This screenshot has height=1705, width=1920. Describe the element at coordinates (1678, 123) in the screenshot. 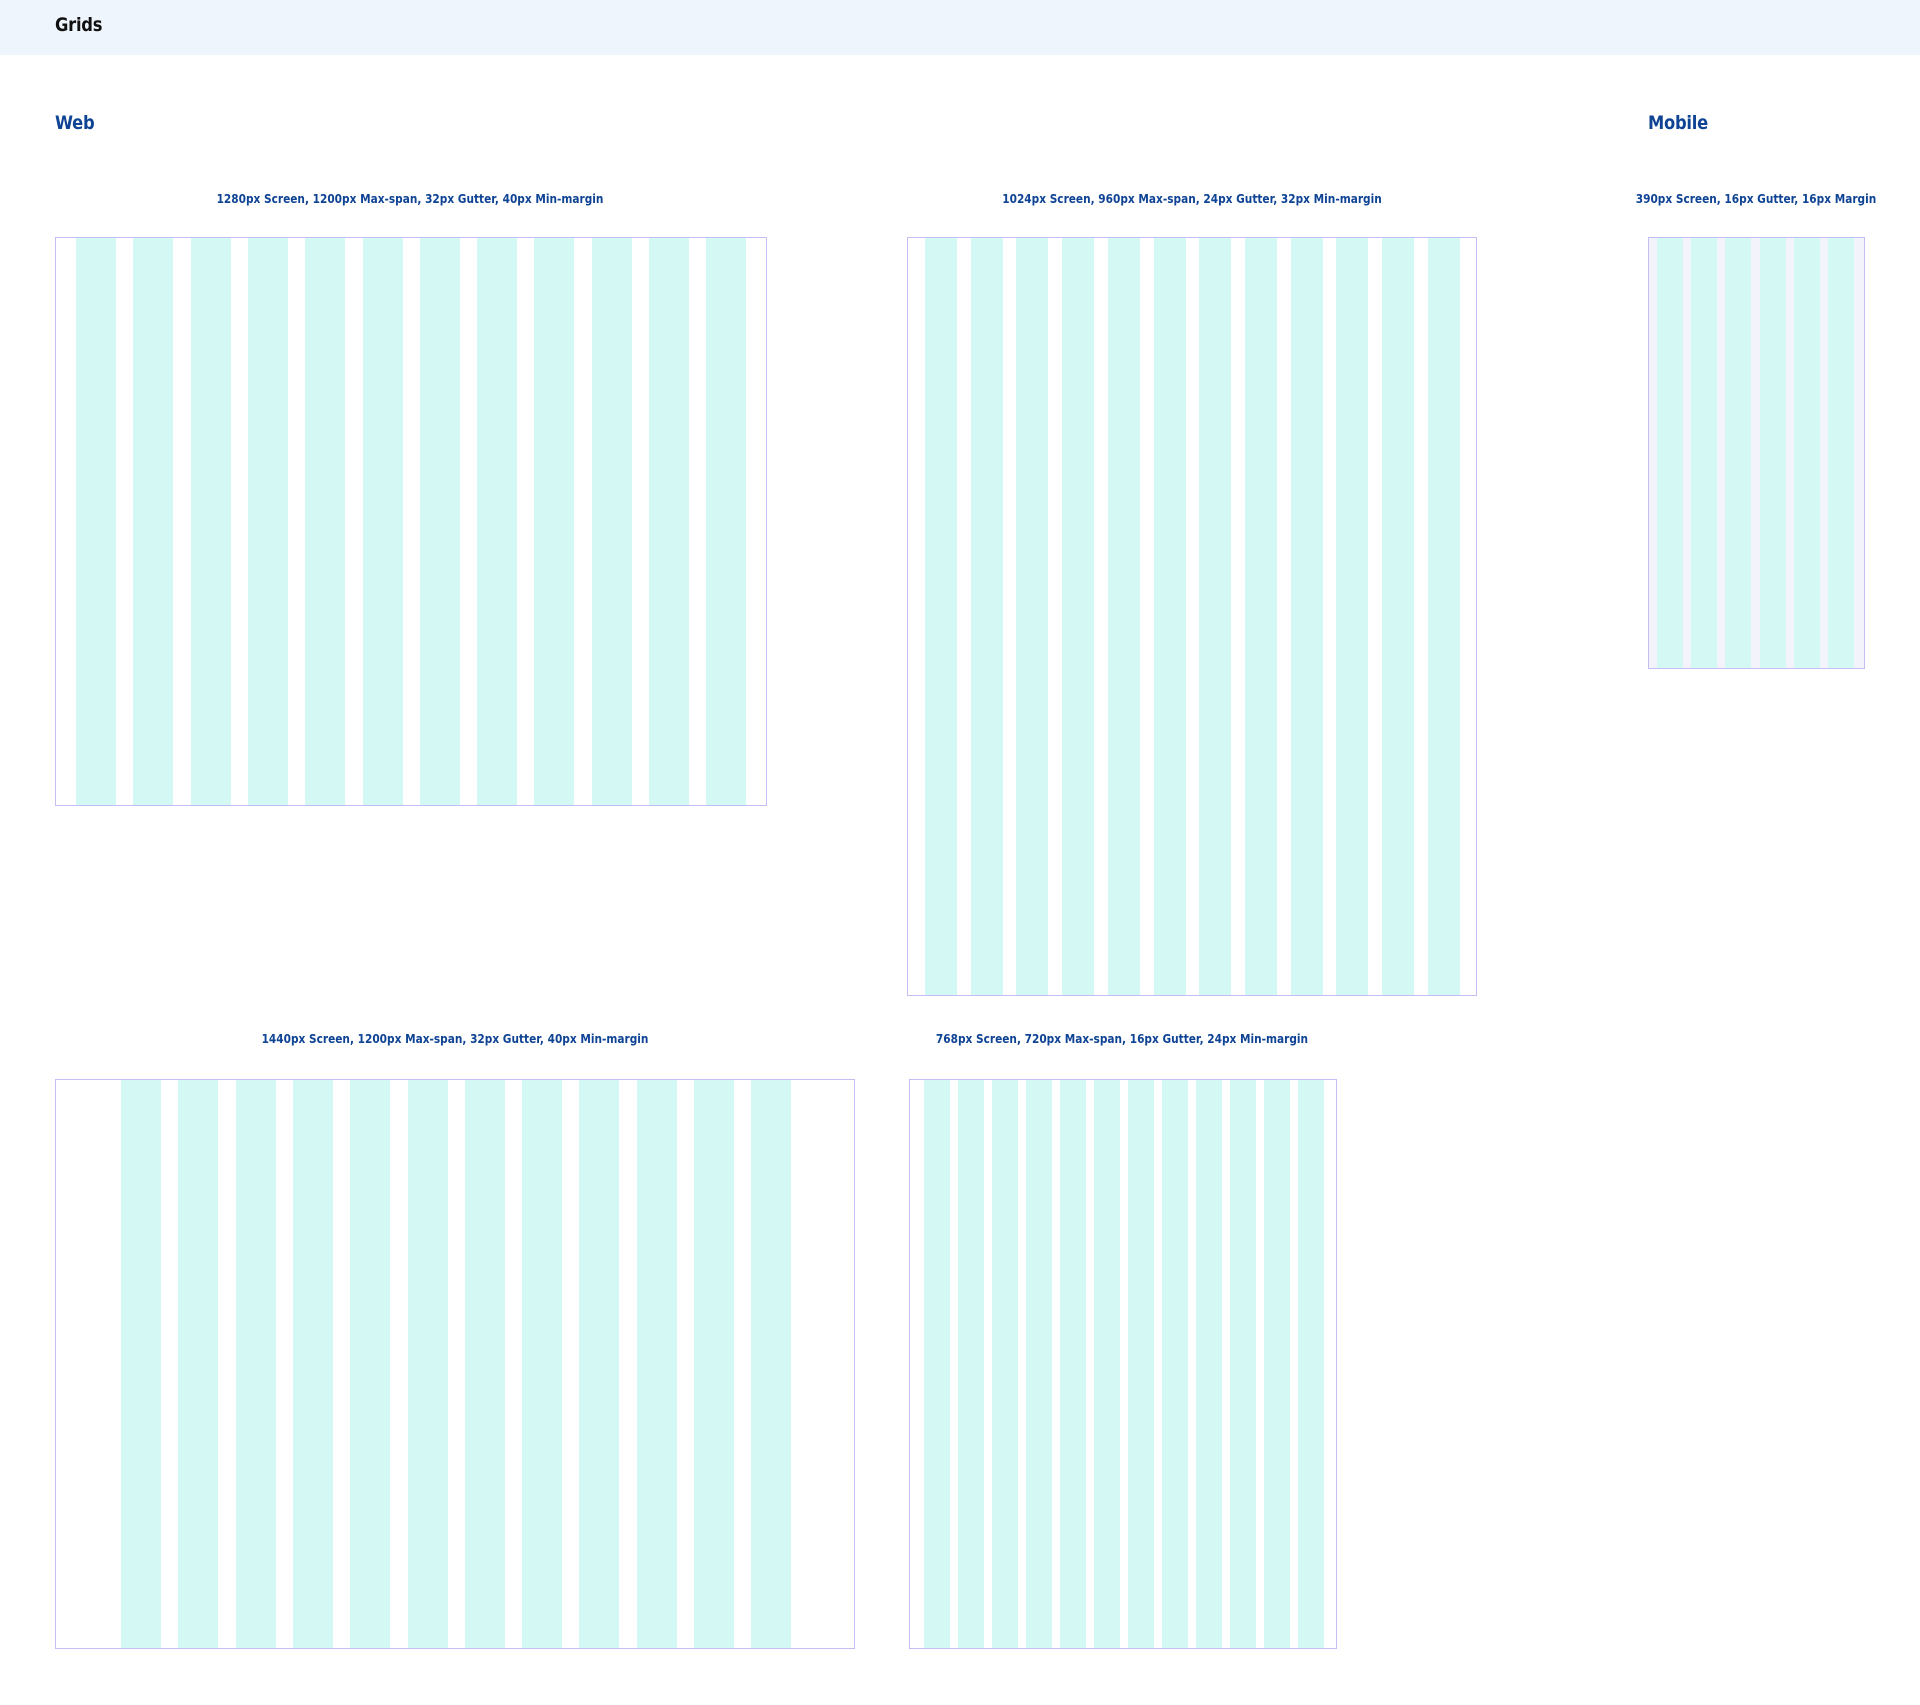

I see `section-heading-mobile: Mobile` at that location.